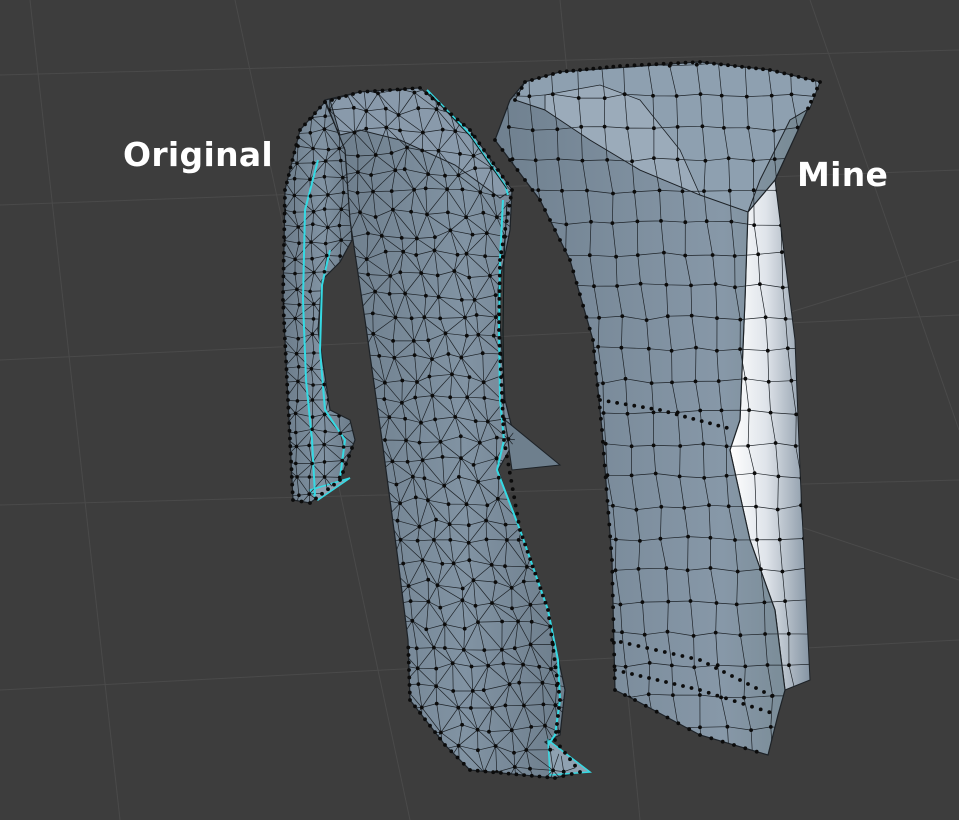 The width and height of the screenshot is (959, 820). What do you see at coordinates (843, 174) in the screenshot?
I see `label-mine: Mine` at bounding box center [843, 174].